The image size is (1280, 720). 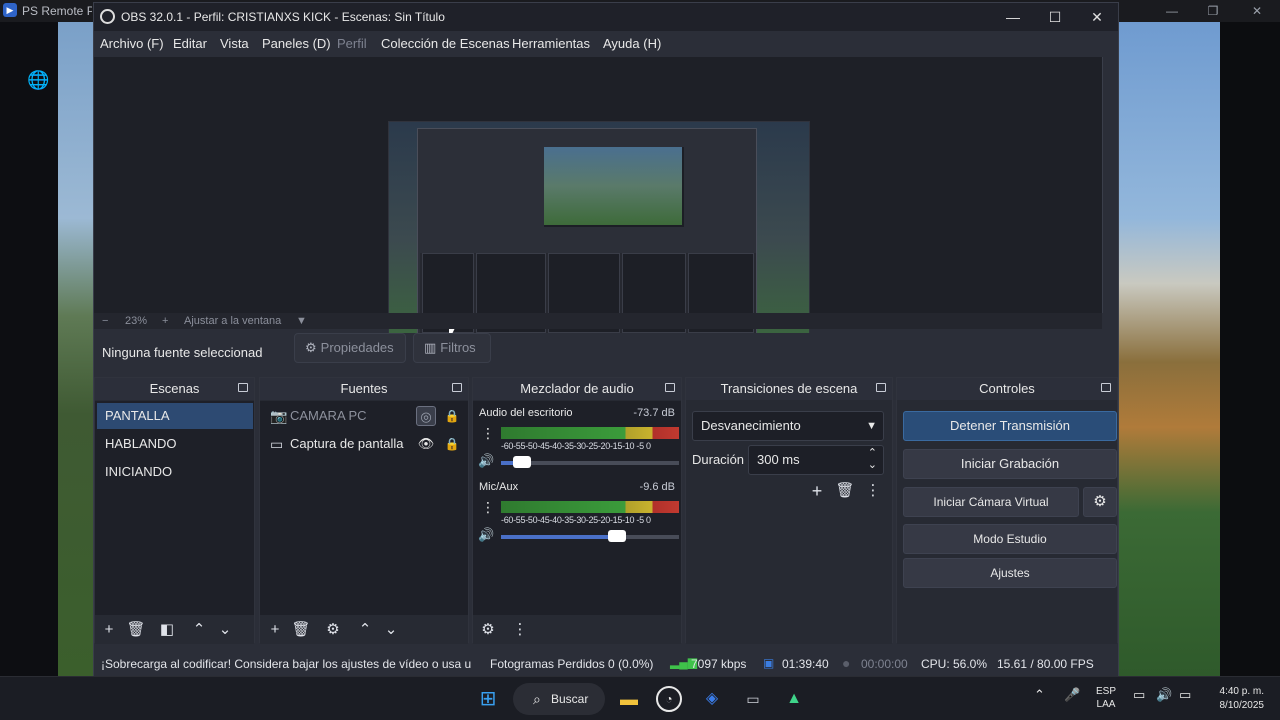 What do you see at coordinates (669, 699) in the screenshot?
I see `obs-taskbar-icon: ◔` at bounding box center [669, 699].